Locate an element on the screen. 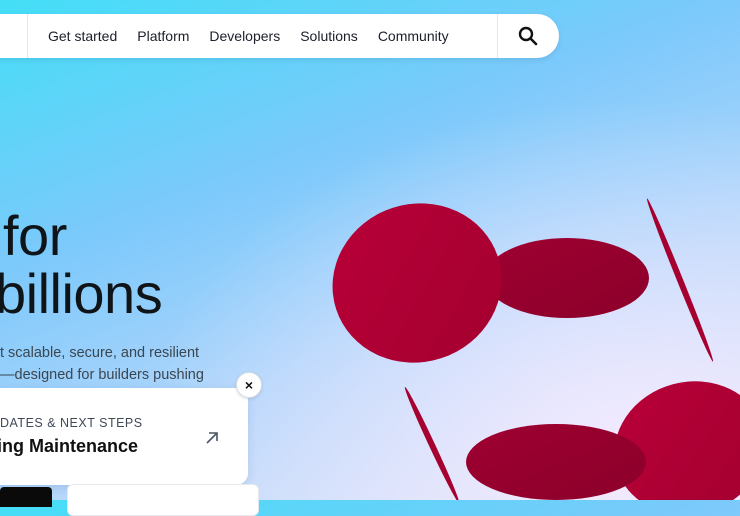 This screenshot has width=740, height=516. hero-subtitle-line2: —designed for builders pushing is located at coordinates (102, 375).